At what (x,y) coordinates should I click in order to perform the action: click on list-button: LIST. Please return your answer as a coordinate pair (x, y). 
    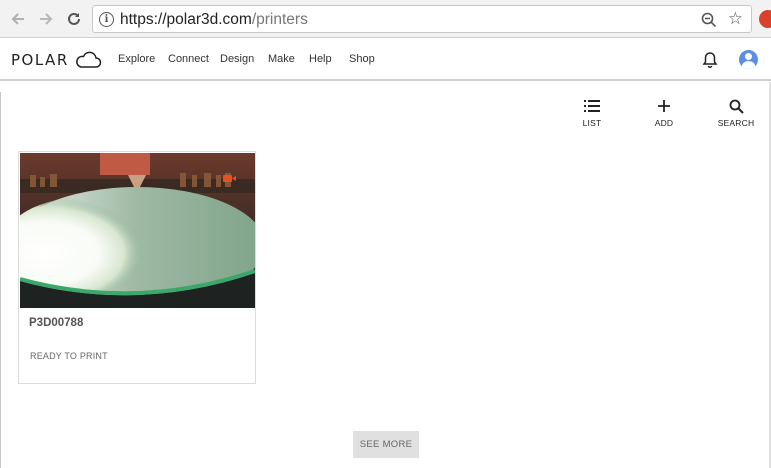
    Looking at the image, I should click on (592, 112).